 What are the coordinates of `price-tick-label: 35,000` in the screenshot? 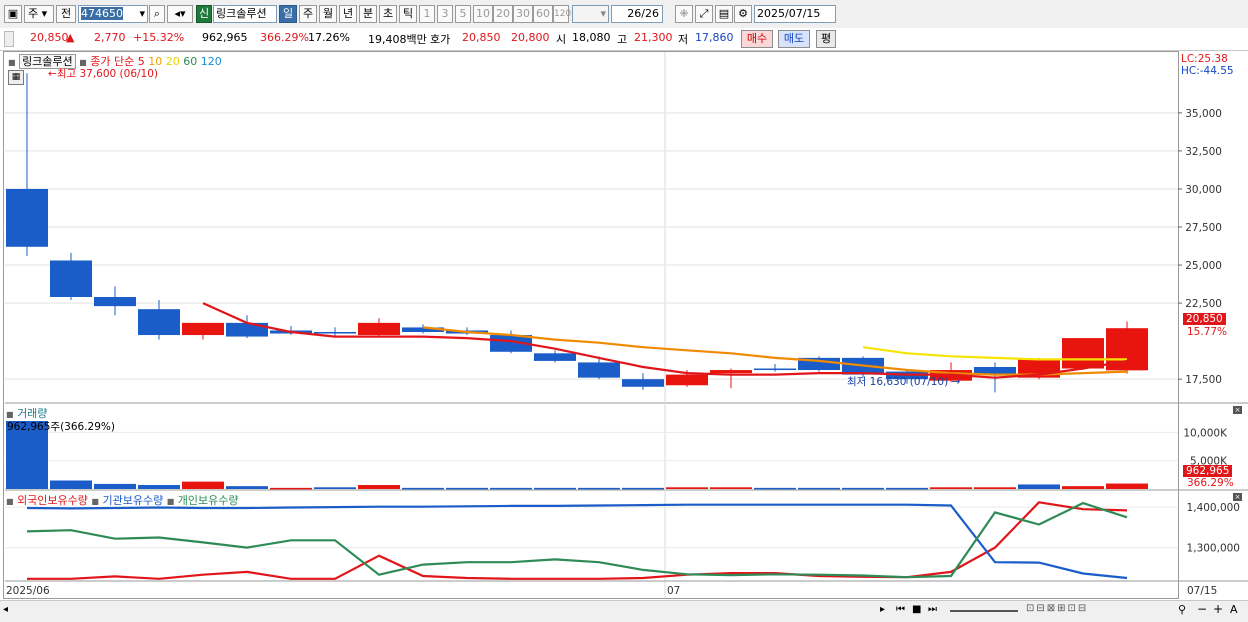 It's located at (1203, 114).